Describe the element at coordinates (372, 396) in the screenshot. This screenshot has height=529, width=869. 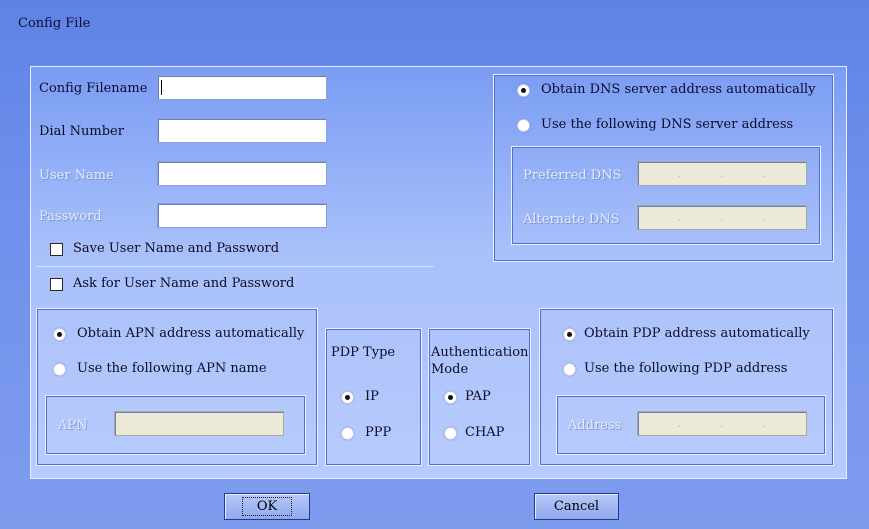
I see `pdp-type-ip-label: IP` at that location.